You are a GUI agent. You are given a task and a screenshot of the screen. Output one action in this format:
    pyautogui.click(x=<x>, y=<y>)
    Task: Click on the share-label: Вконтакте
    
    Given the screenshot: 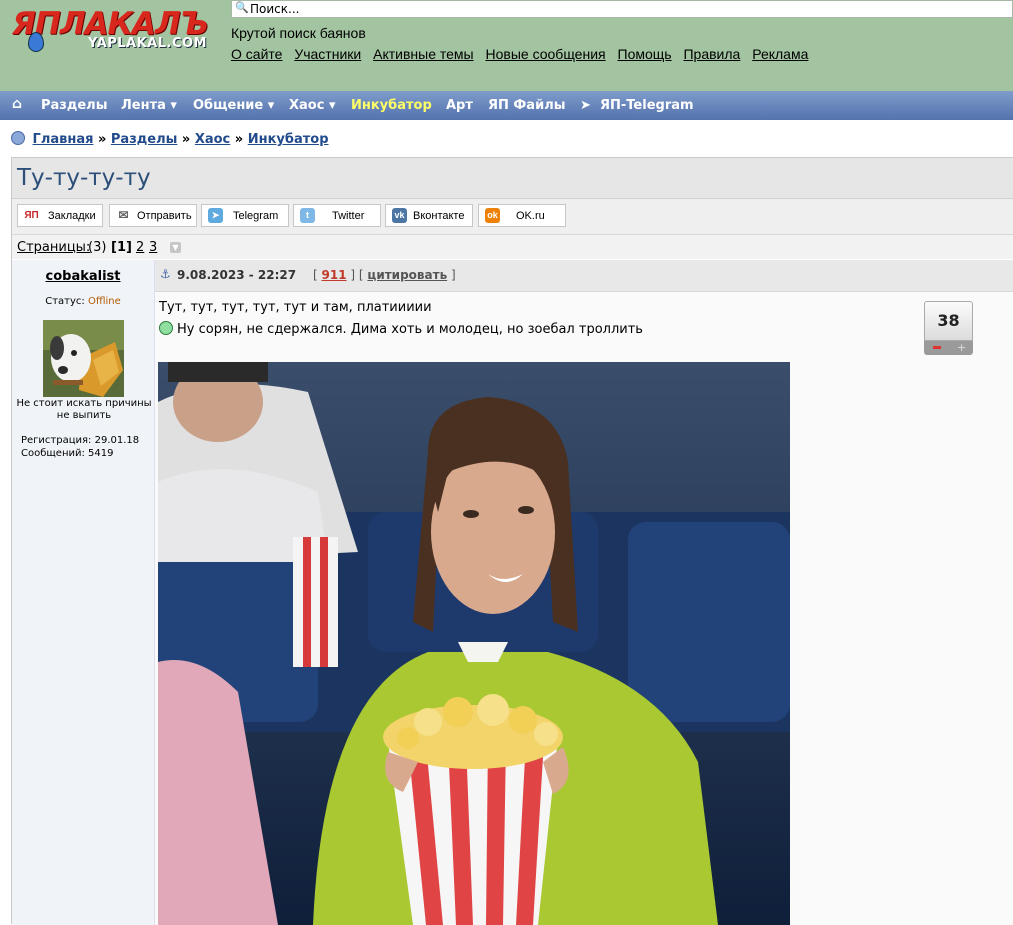 What is the action you would take?
    pyautogui.click(x=439, y=216)
    